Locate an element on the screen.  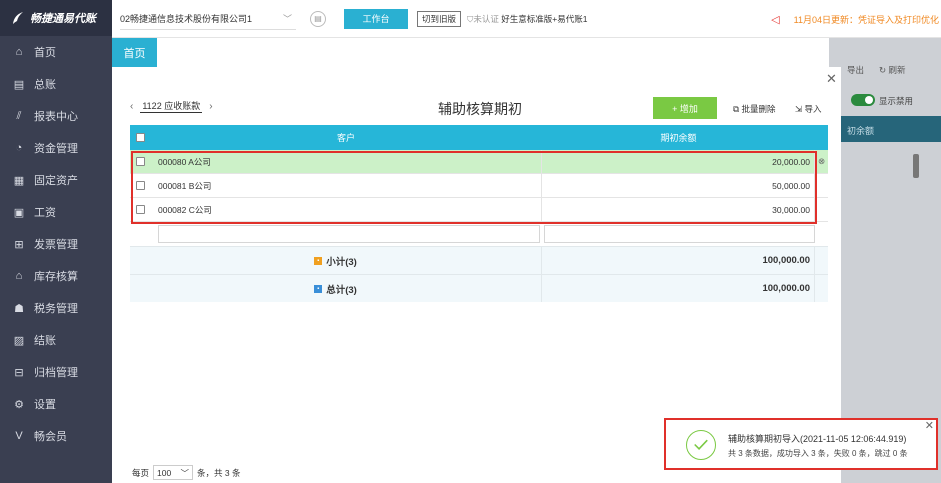
sidebar-item-10: ⊟ 归档管理 is located at coordinates (56, 372).